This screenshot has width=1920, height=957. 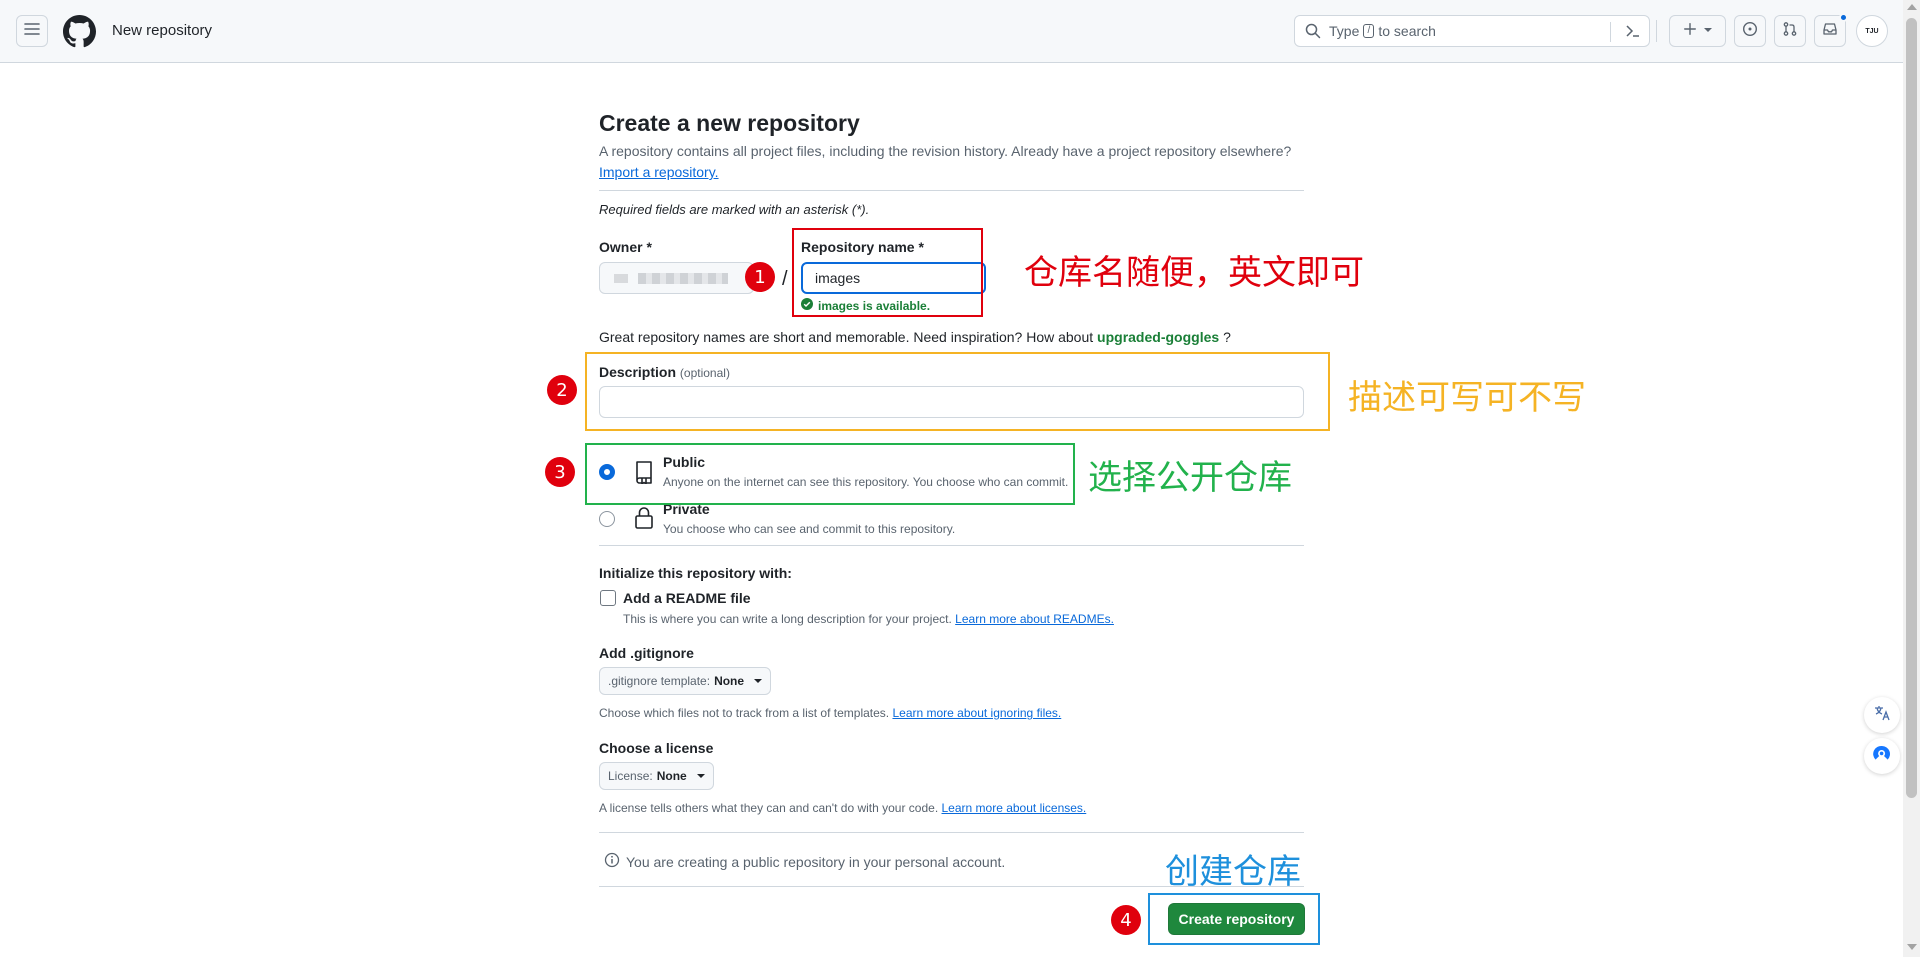 I want to click on license-select-value: None, so click(x=671, y=776).